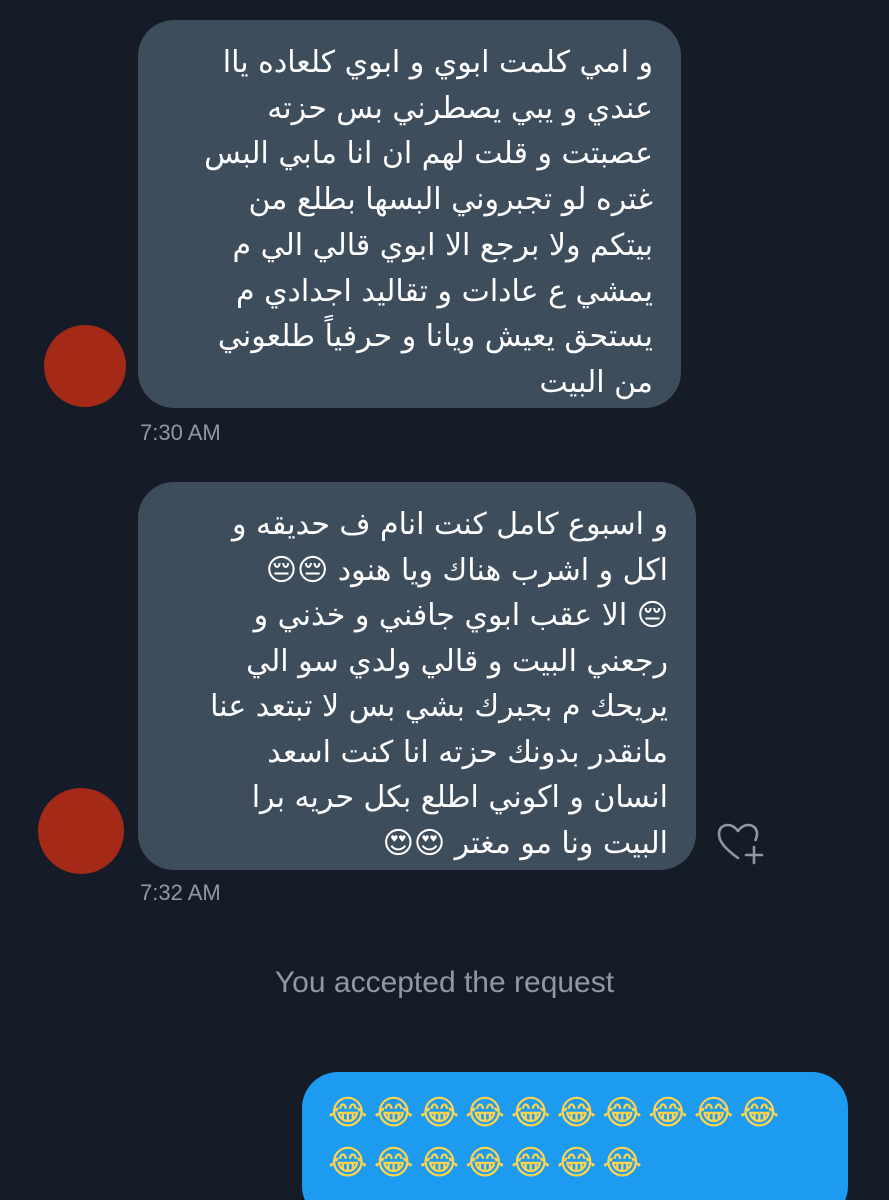 This screenshot has height=1200, width=889. Describe the element at coordinates (467, 752) in the screenshot. I see `message-line: مانقدر بدونك حزته انا كنت اسعد` at that location.